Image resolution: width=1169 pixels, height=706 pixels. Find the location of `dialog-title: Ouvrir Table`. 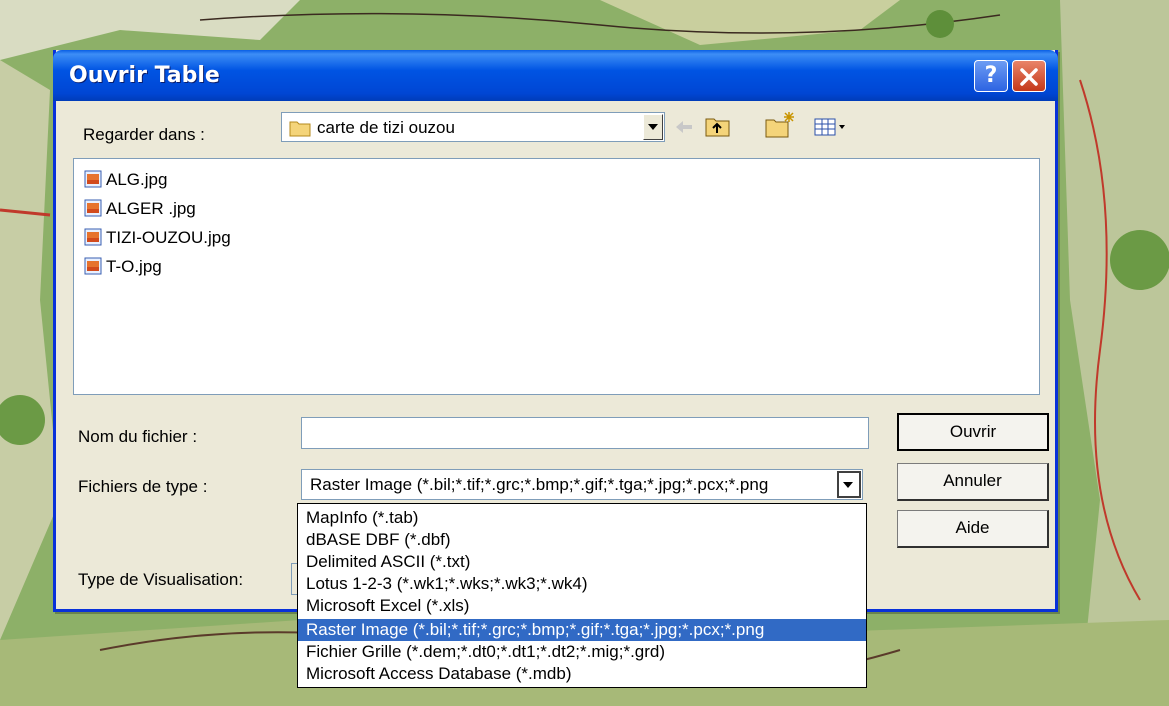

dialog-title: Ouvrir Table is located at coordinates (144, 75).